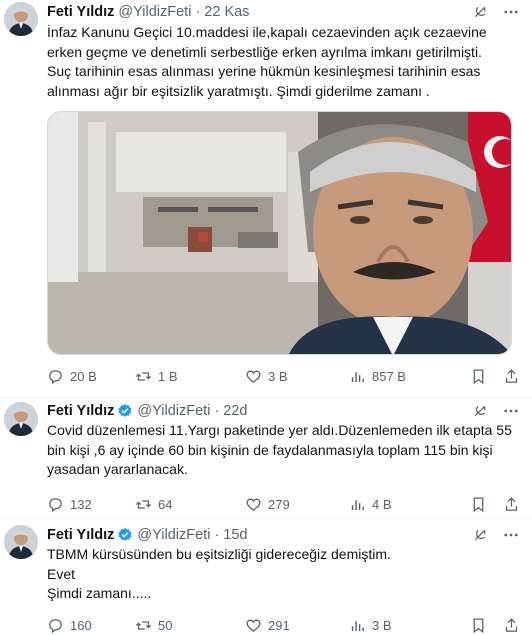 Image resolution: width=532 pixels, height=635 pixels. I want to click on views-button: 4 B, so click(399, 504).